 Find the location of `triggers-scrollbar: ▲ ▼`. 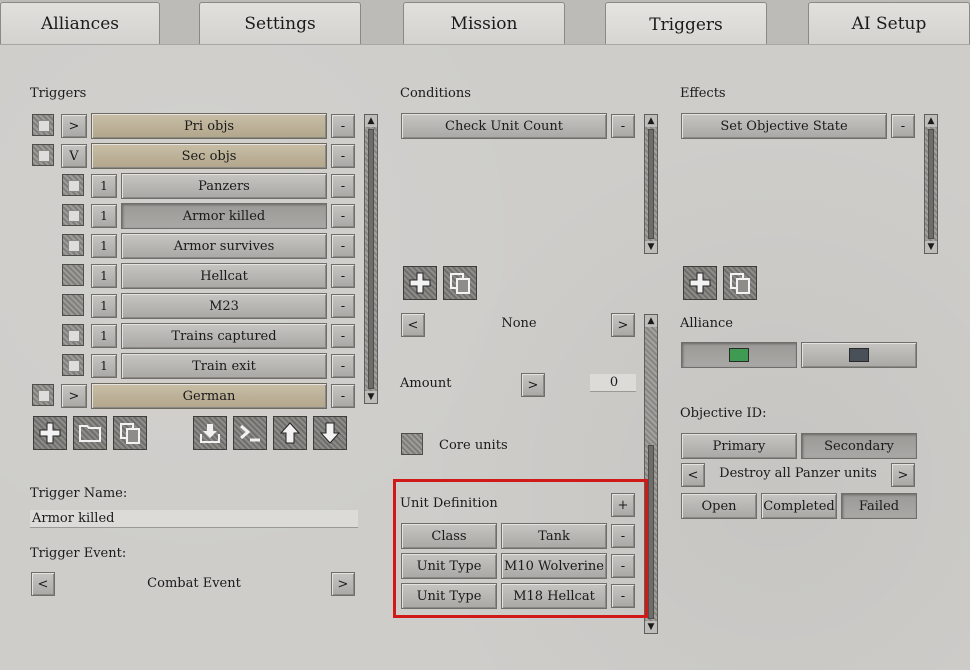

triggers-scrollbar: ▲ ▼ is located at coordinates (371, 259).